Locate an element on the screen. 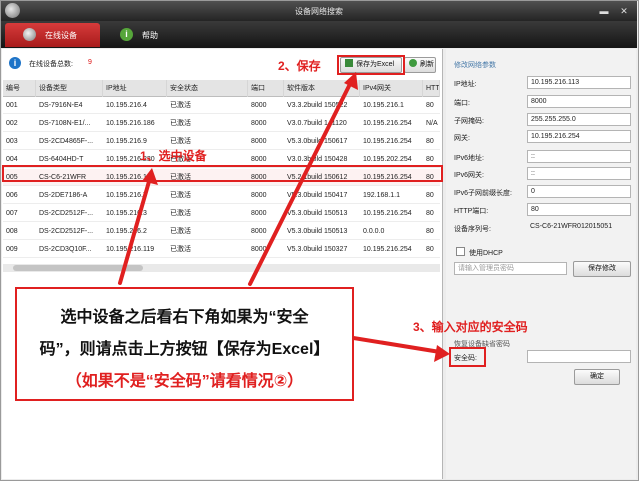 The height and width of the screenshot is (481, 639). callout-line-1: 选中设备之后看右下角如果为“安全 is located at coordinates (184, 317).